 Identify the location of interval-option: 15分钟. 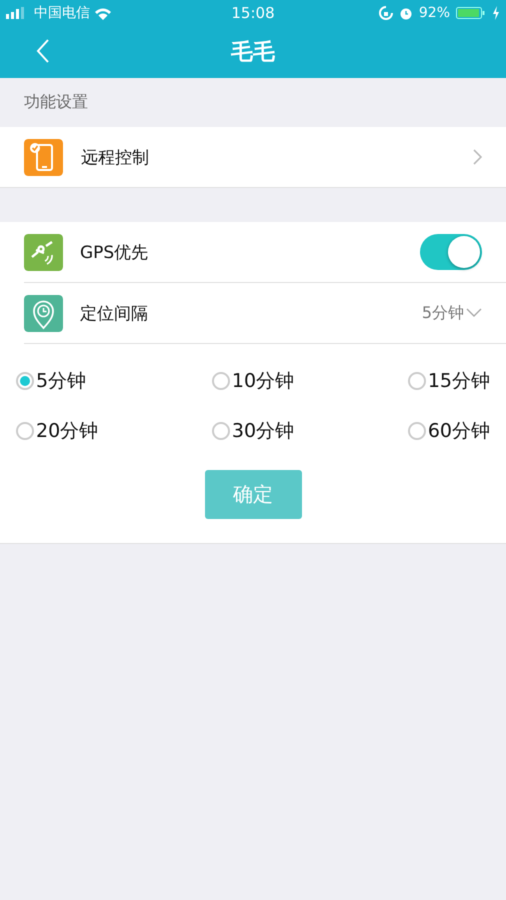
(449, 381).